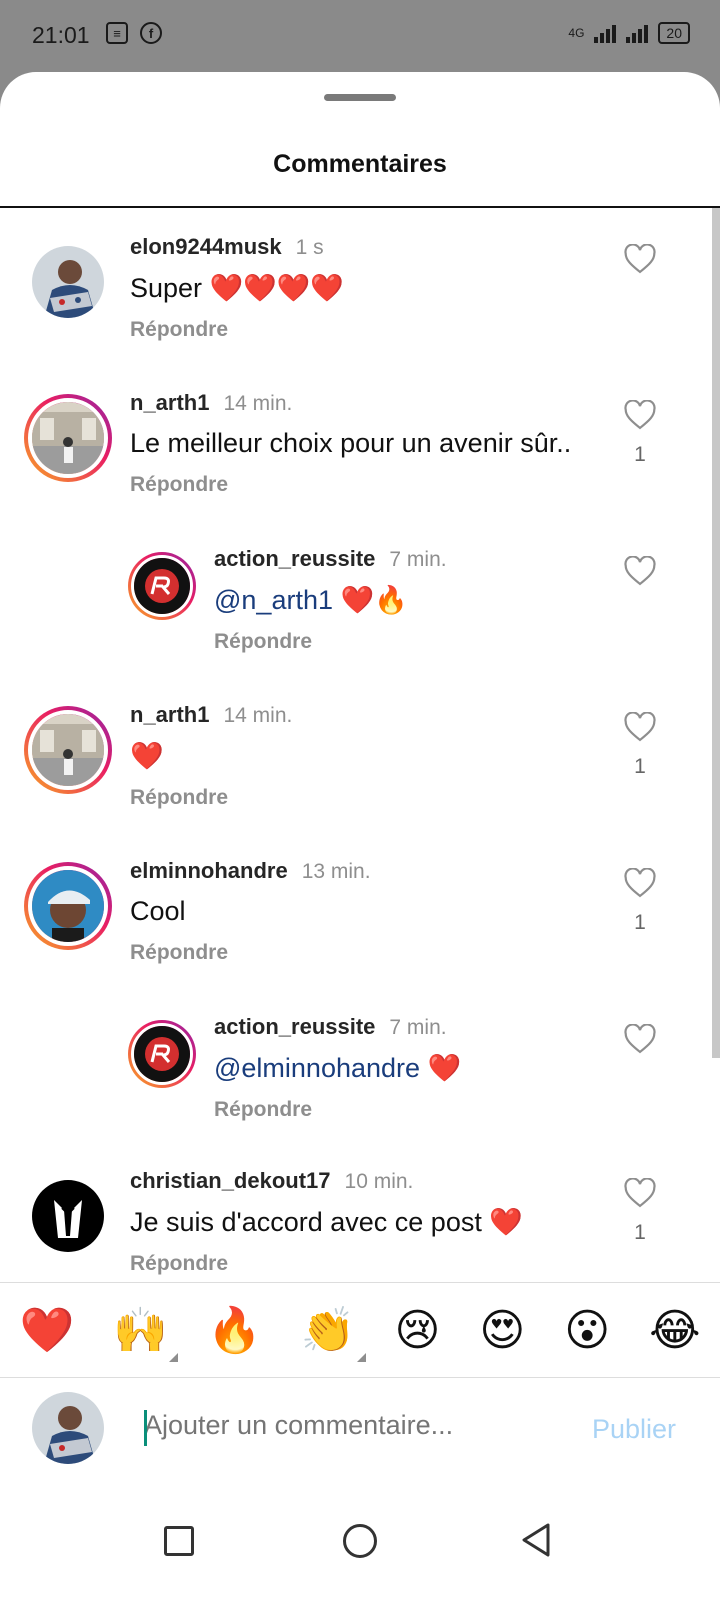 Image resolution: width=720 pixels, height=1612 pixels. Describe the element at coordinates (502, 1330) in the screenshot. I see `emoji-heart-eyes-button: 😍` at that location.